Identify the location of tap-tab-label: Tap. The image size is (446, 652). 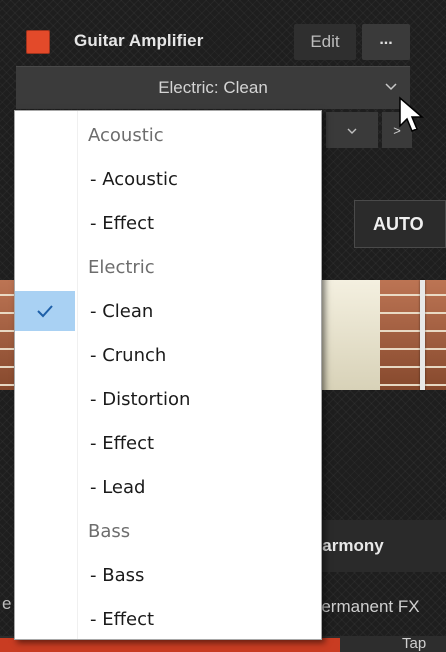
(414, 643).